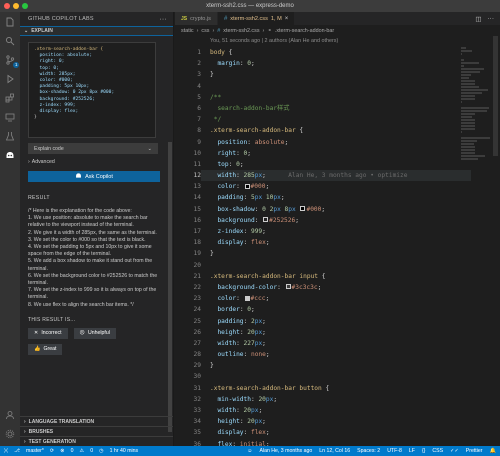  What do you see at coordinates (96, 431) in the screenshot?
I see `brushes-section: › BRUSHES` at bounding box center [96, 431].